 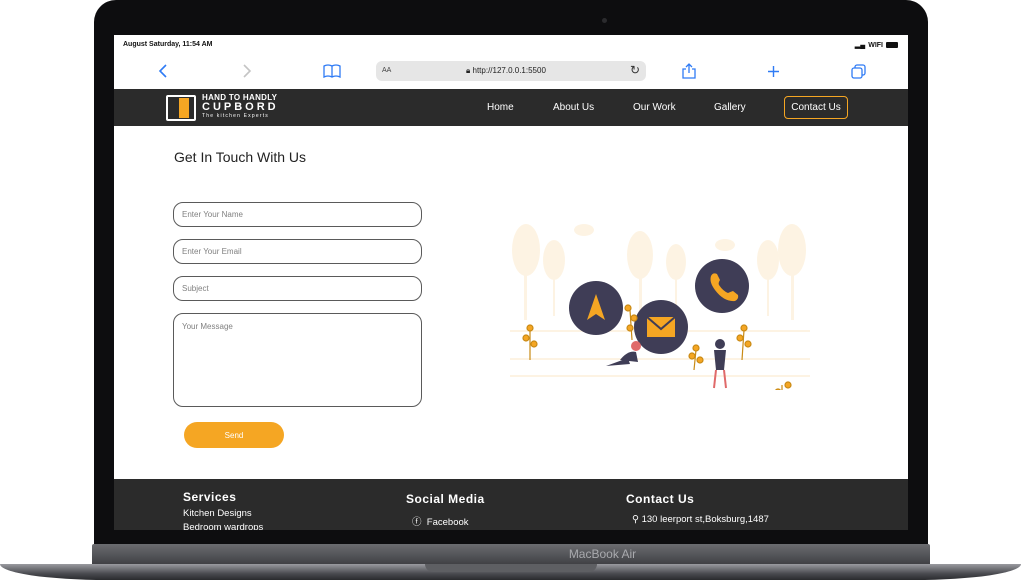 What do you see at coordinates (500, 107) in the screenshot?
I see `nav-home: Home` at bounding box center [500, 107].